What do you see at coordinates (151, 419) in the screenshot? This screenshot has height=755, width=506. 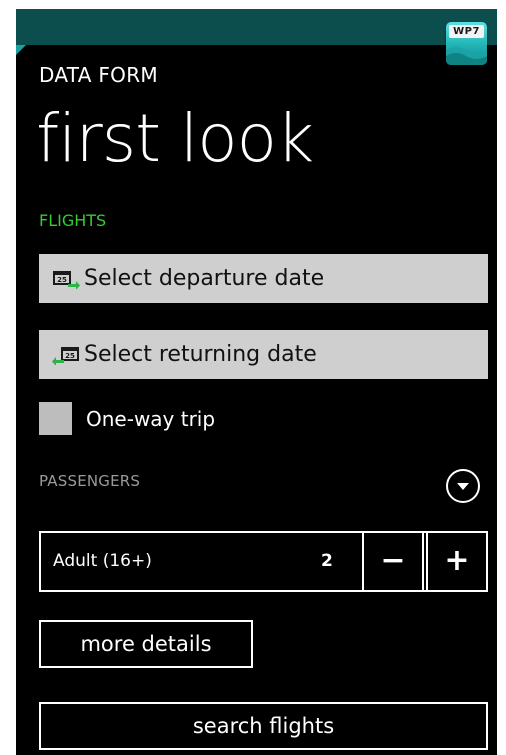 I see `one-way-label: One-way trip` at bounding box center [151, 419].